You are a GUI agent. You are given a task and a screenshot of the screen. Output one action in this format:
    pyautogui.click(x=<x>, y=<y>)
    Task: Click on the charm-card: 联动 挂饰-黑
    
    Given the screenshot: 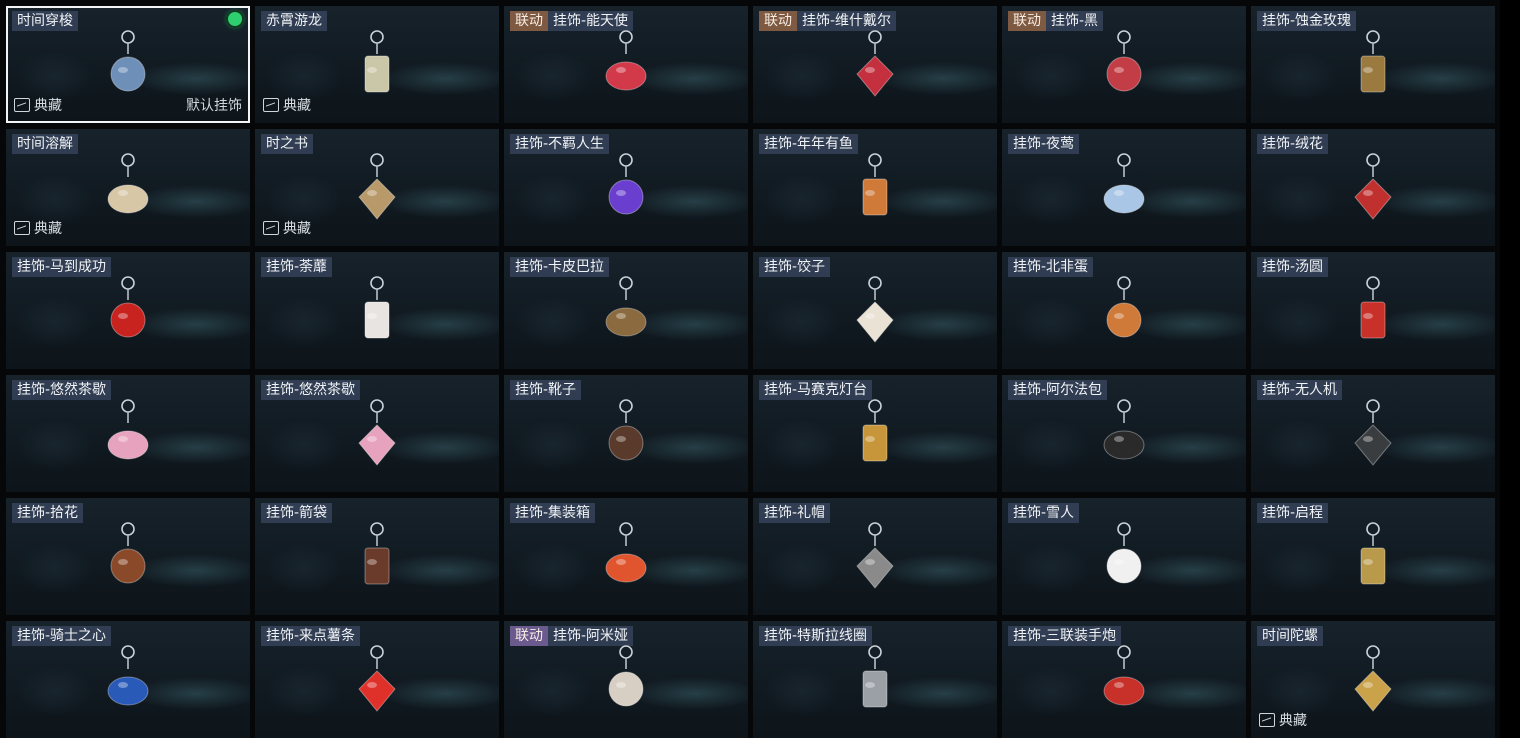 What is the action you would take?
    pyautogui.click(x=1124, y=64)
    